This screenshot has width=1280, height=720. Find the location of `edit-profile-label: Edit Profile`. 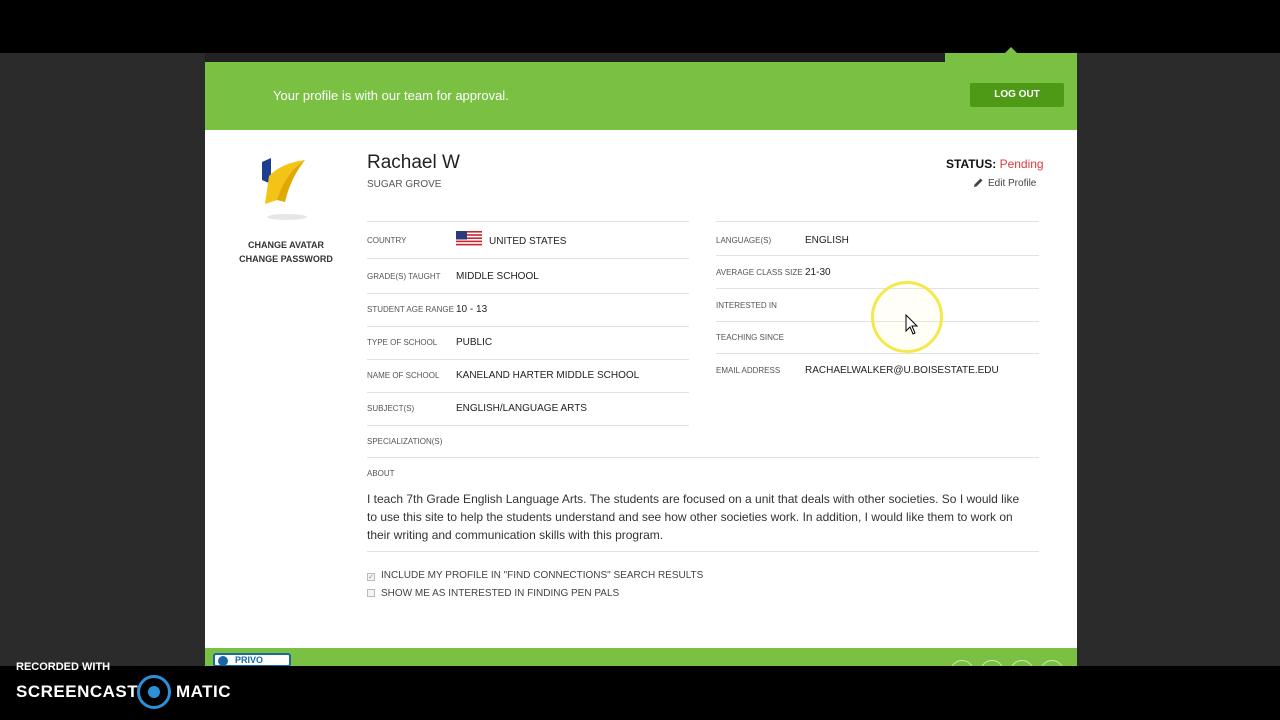

edit-profile-label: Edit Profile is located at coordinates (1012, 183).